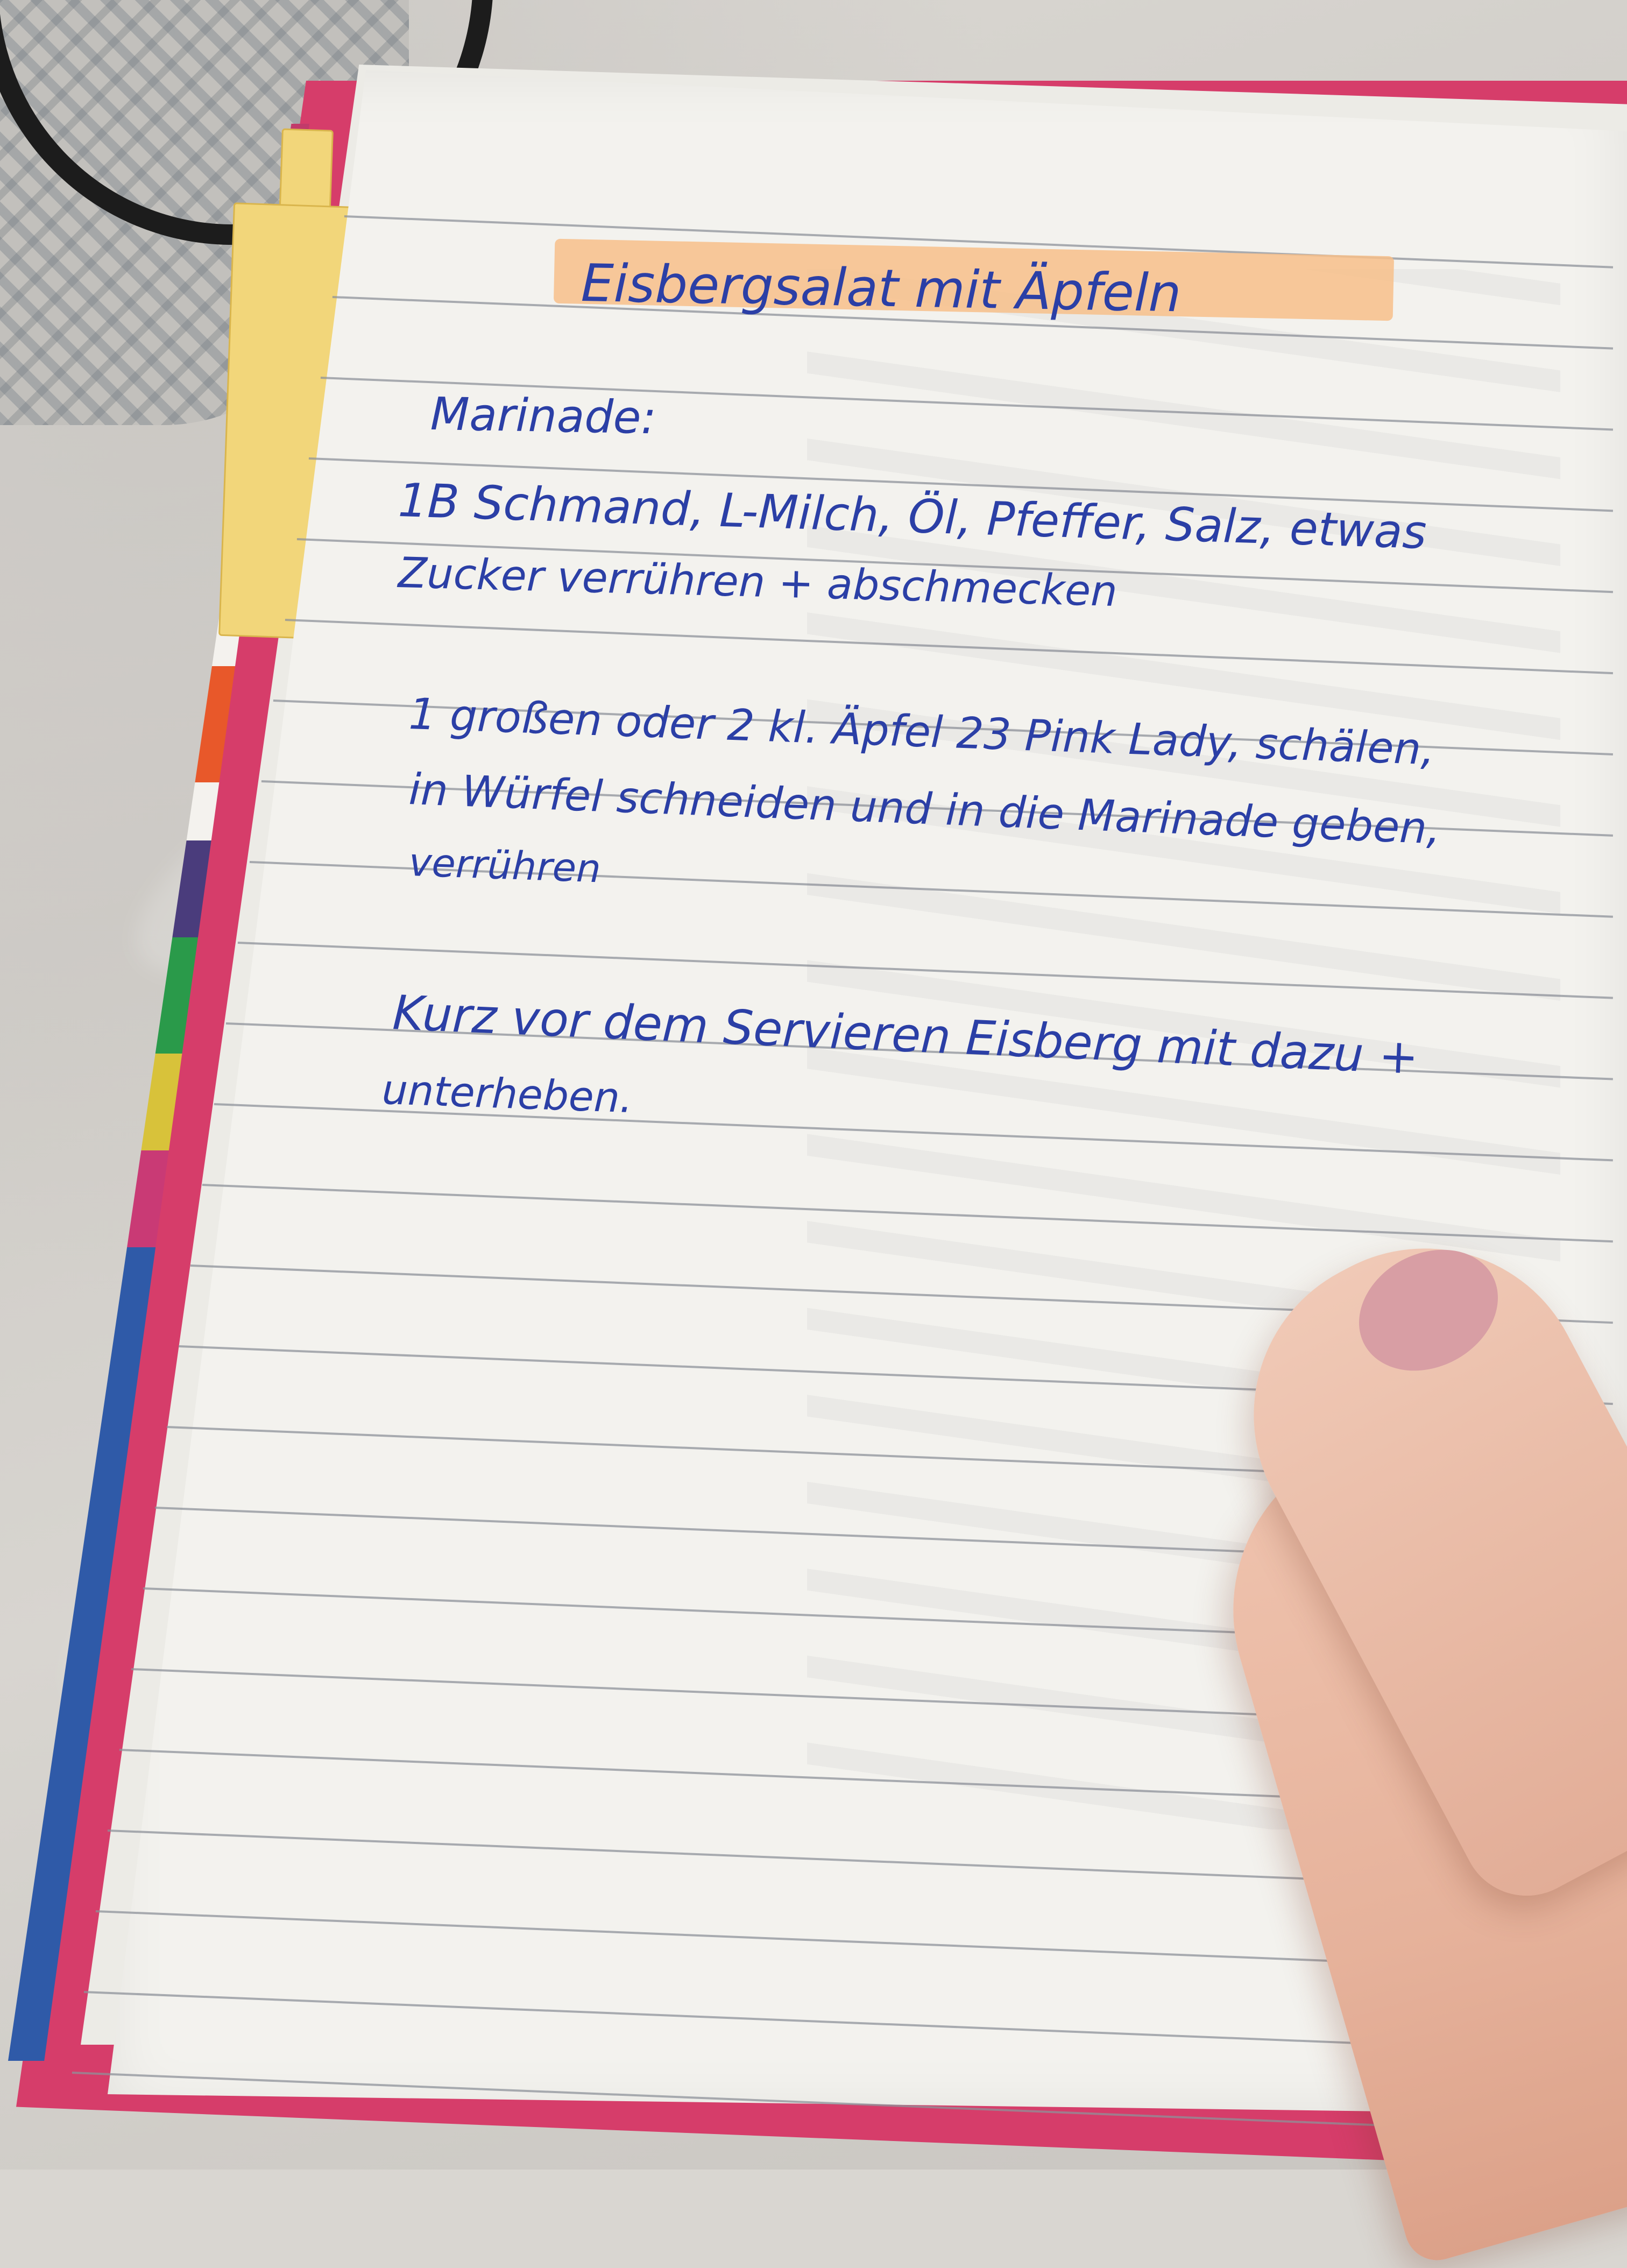 Image resolution: width=1627 pixels, height=2268 pixels. I want to click on apple-line: verrühren, so click(505, 865).